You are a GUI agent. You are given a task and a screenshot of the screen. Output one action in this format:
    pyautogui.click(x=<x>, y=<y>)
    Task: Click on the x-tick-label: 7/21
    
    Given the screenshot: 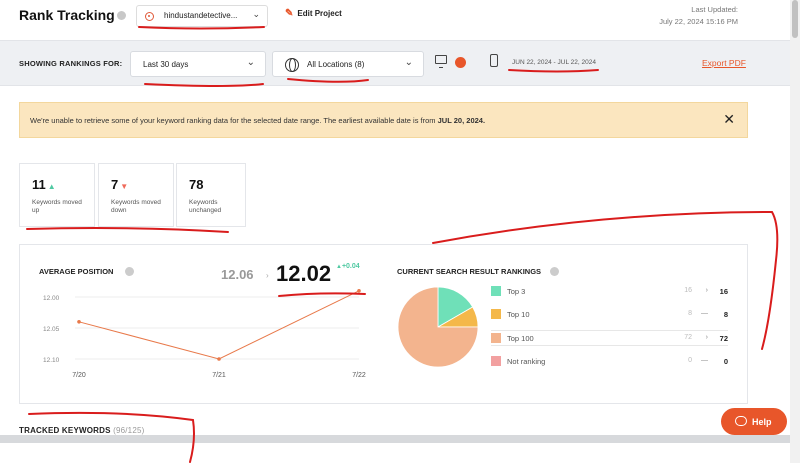 What is the action you would take?
    pyautogui.click(x=219, y=375)
    